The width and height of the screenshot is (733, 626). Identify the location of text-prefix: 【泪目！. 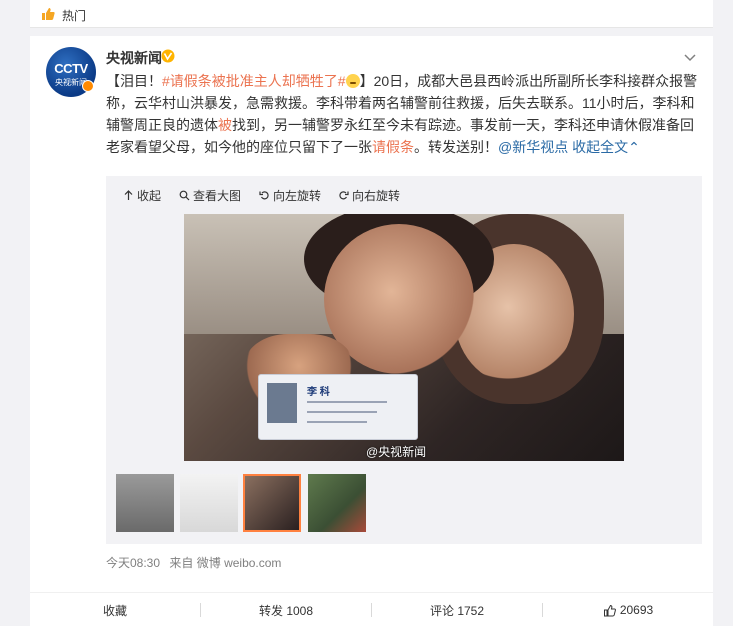
(134, 81).